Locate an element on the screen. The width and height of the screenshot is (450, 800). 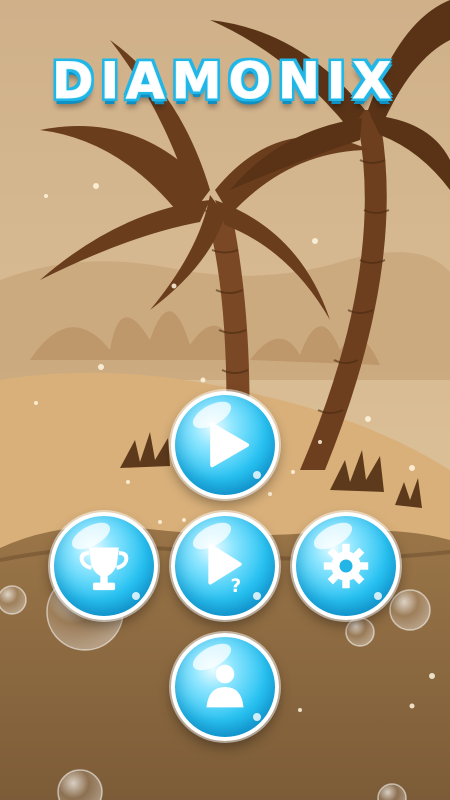
play-icon is located at coordinates (230, 445).